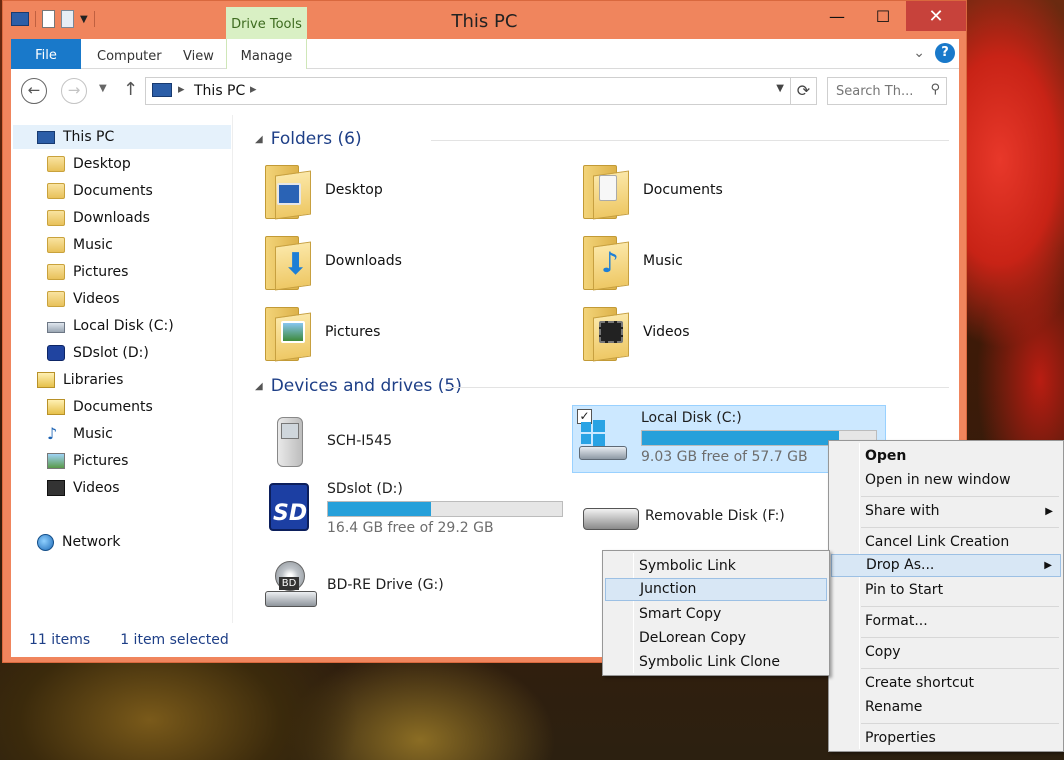 The height and width of the screenshot is (760, 1064). Describe the element at coordinates (946, 480) in the screenshot. I see `menu-item-open-new-window: Open in new window` at that location.